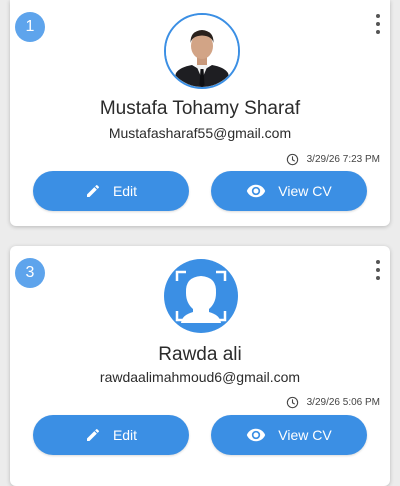 The width and height of the screenshot is (400, 486). I want to click on card-number-badge: 3, so click(30, 273).